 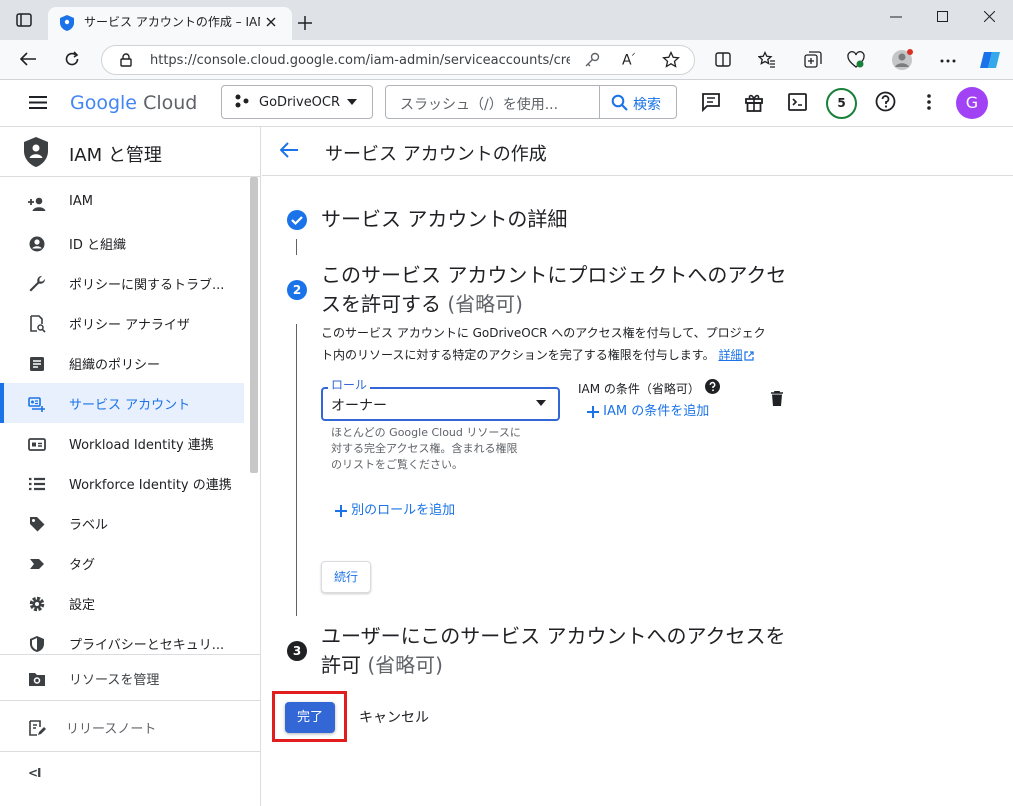 I want to click on back-arrow-icon, so click(x=28, y=59).